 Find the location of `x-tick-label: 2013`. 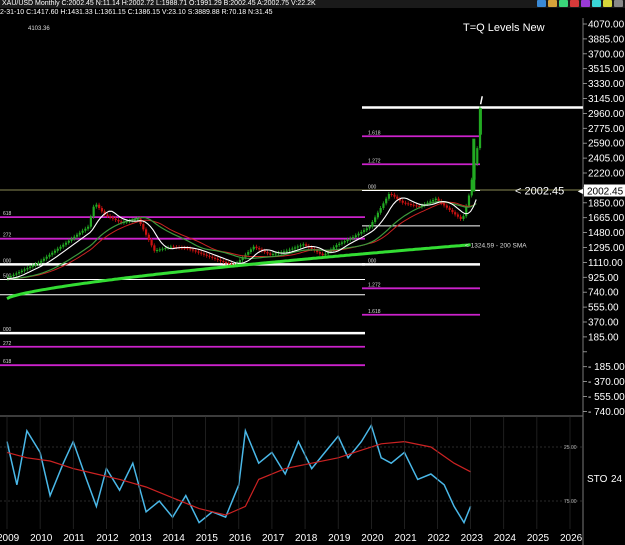

x-tick-label: 2013 is located at coordinates (140, 538).